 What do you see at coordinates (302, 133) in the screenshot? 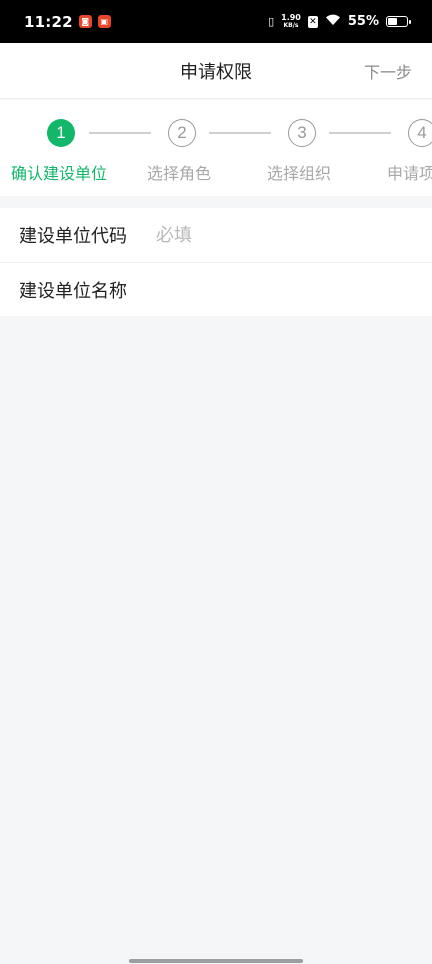
I see `step-3-circle: 3` at bounding box center [302, 133].